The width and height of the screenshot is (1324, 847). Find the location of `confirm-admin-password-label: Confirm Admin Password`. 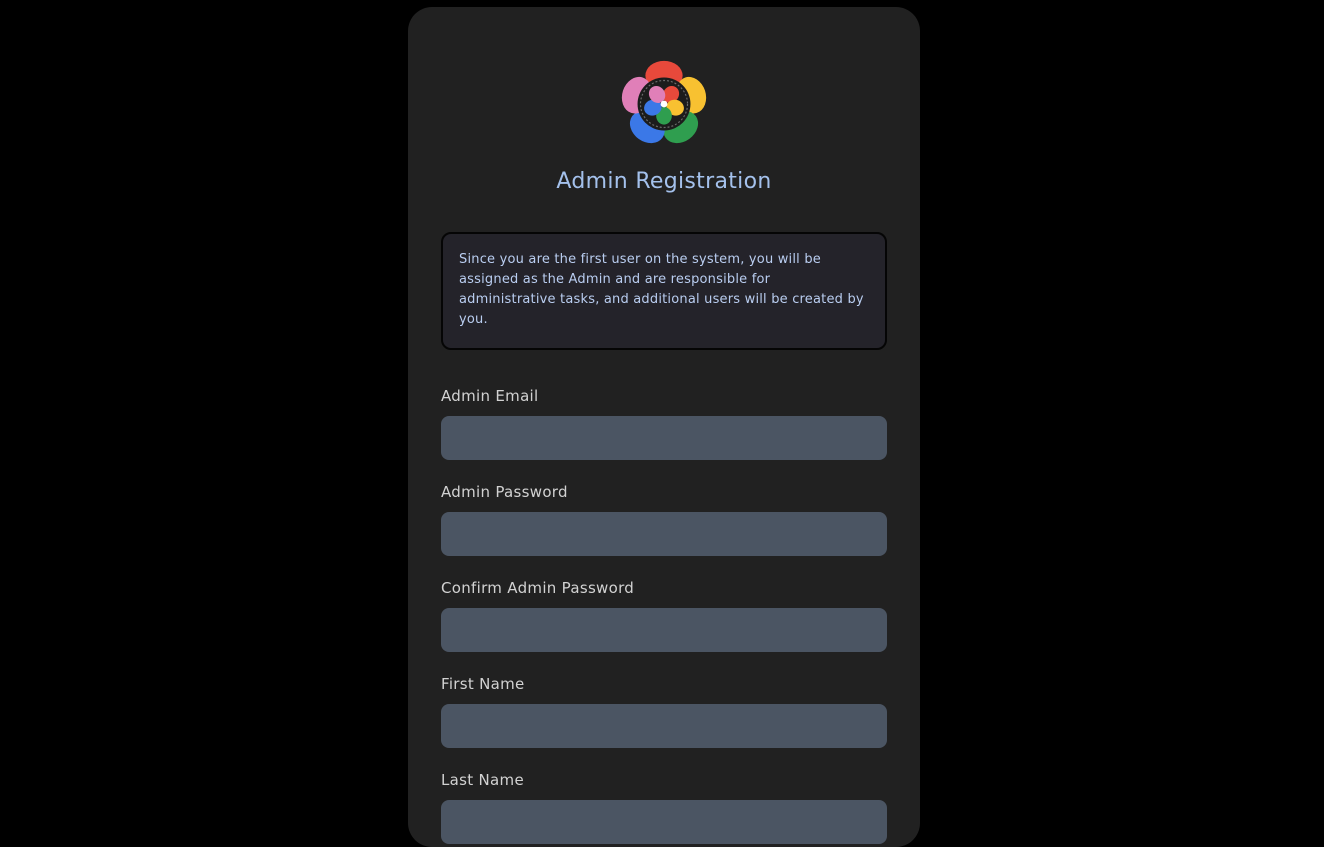

confirm-admin-password-label: Confirm Admin Password is located at coordinates (538, 588).